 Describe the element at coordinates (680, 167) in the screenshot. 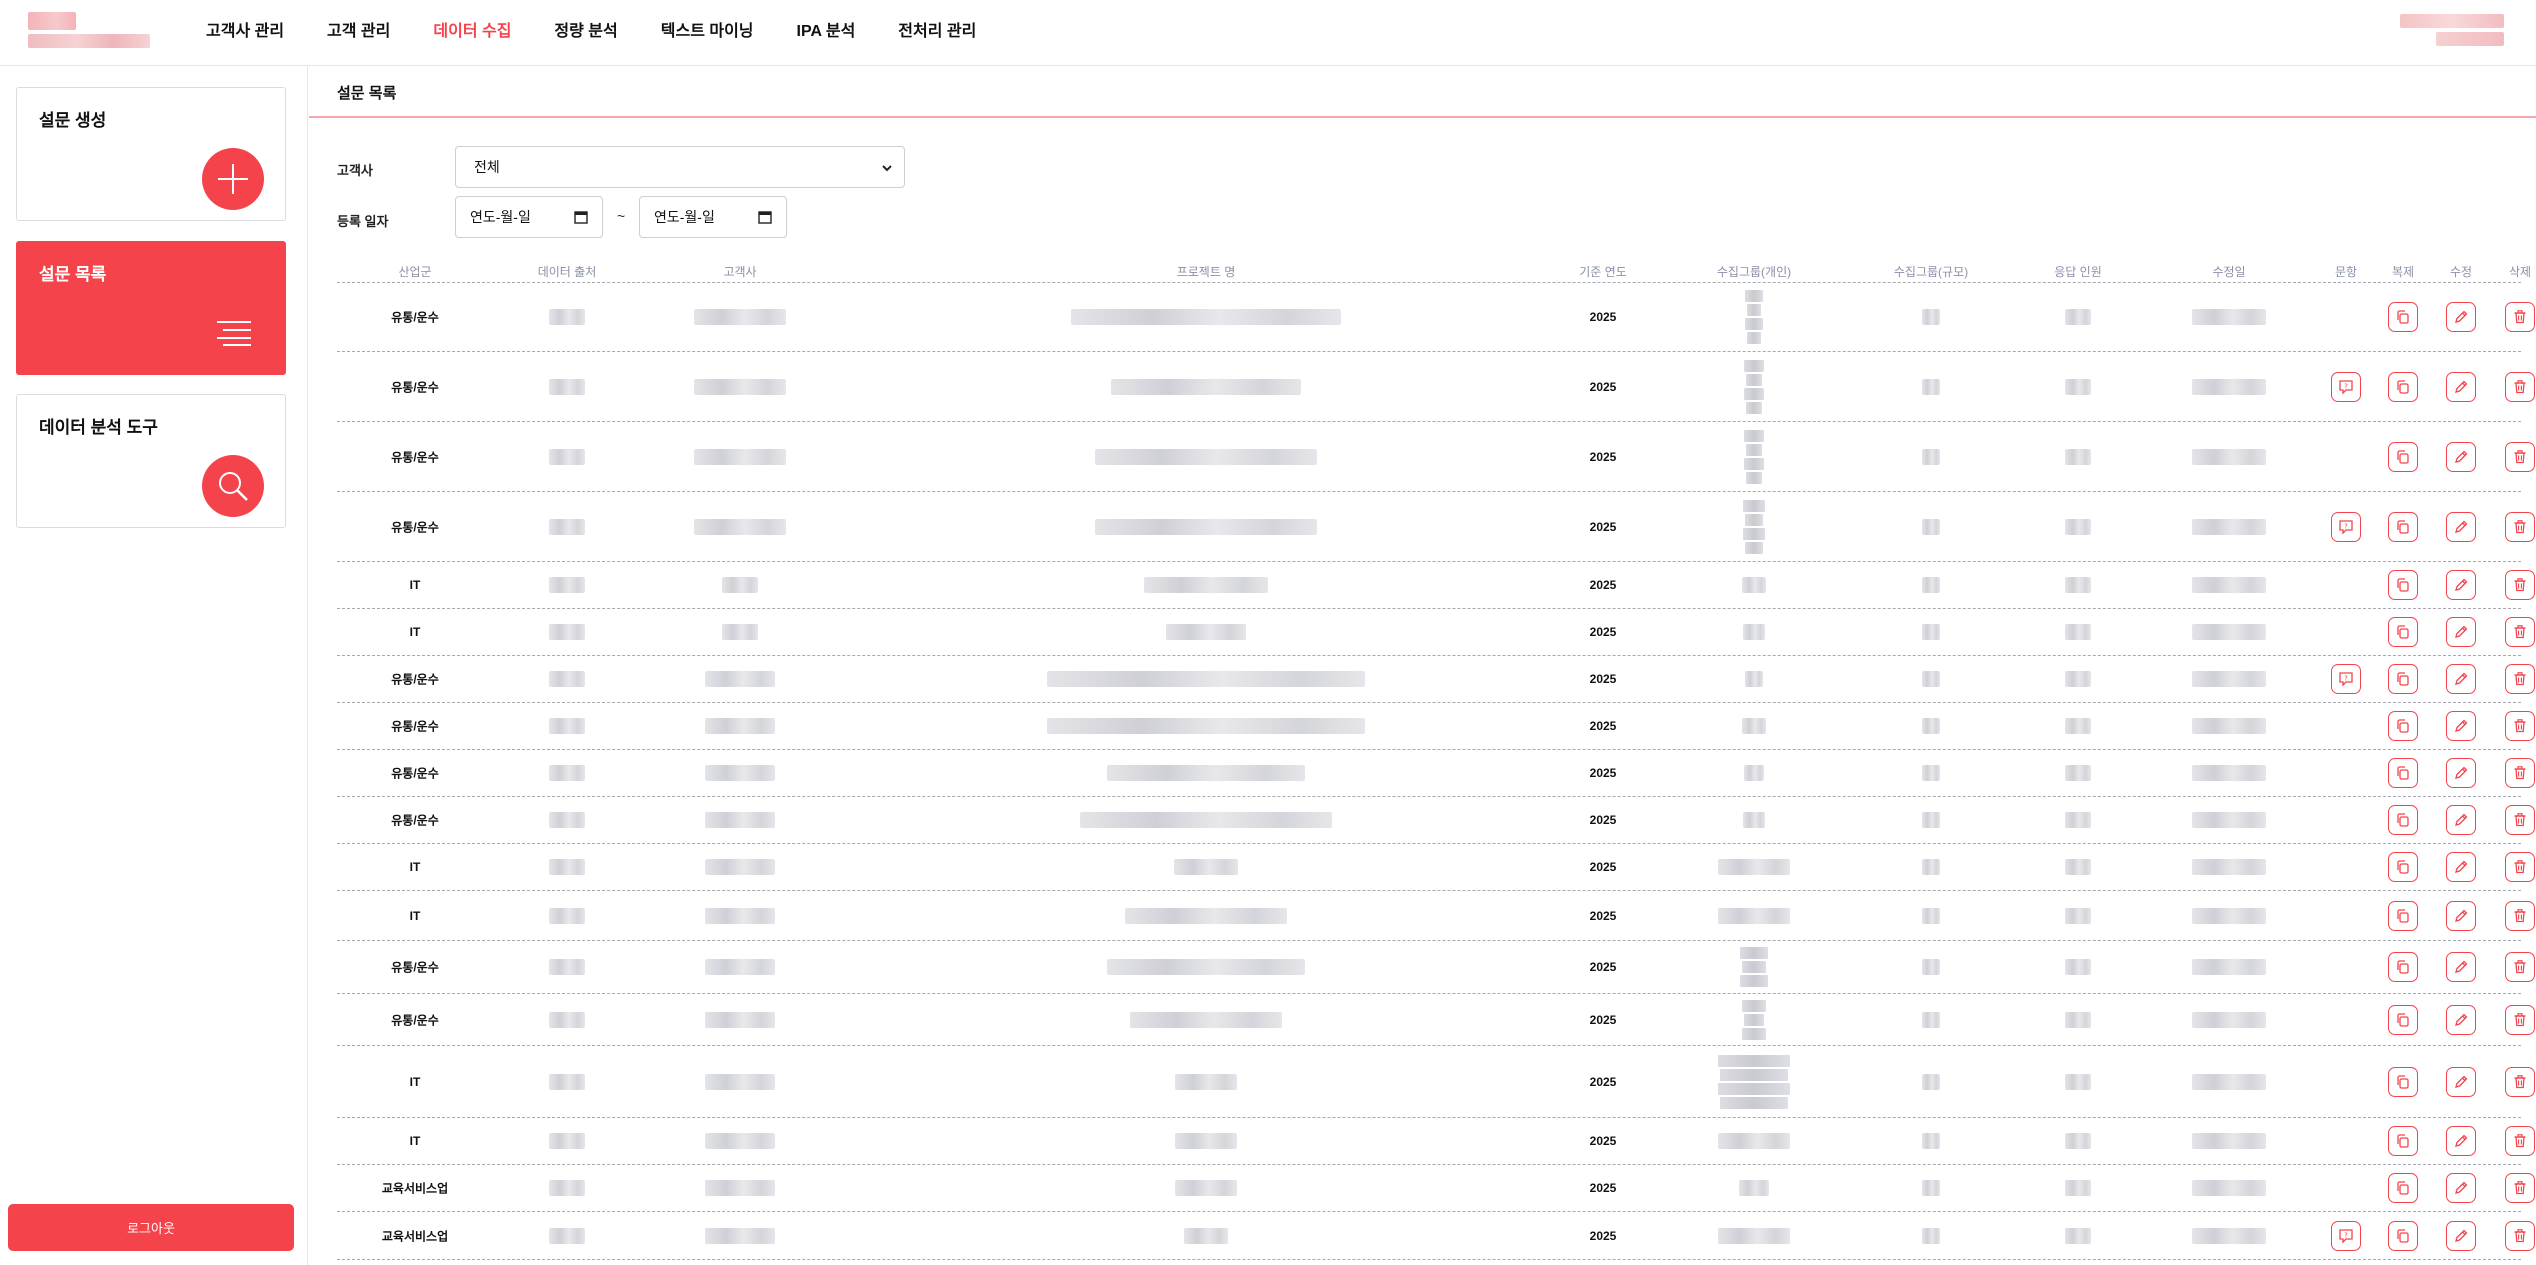

I see `client-select: 전체` at that location.